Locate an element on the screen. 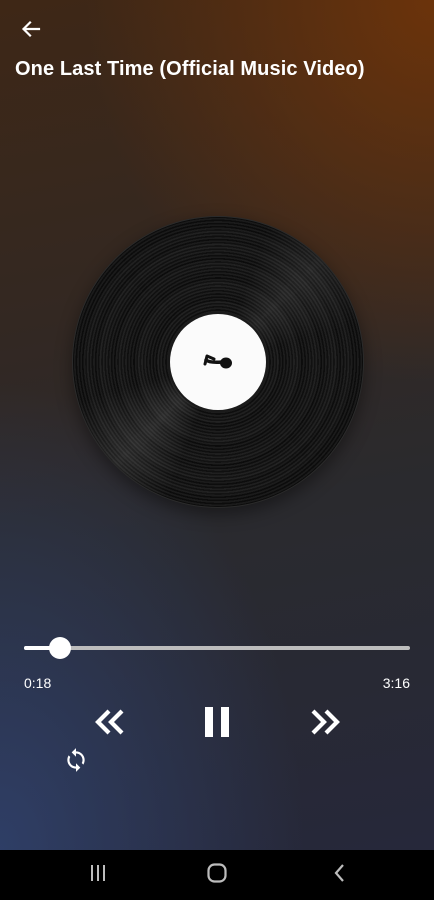  total-duration: 3:16 is located at coordinates (396, 683).